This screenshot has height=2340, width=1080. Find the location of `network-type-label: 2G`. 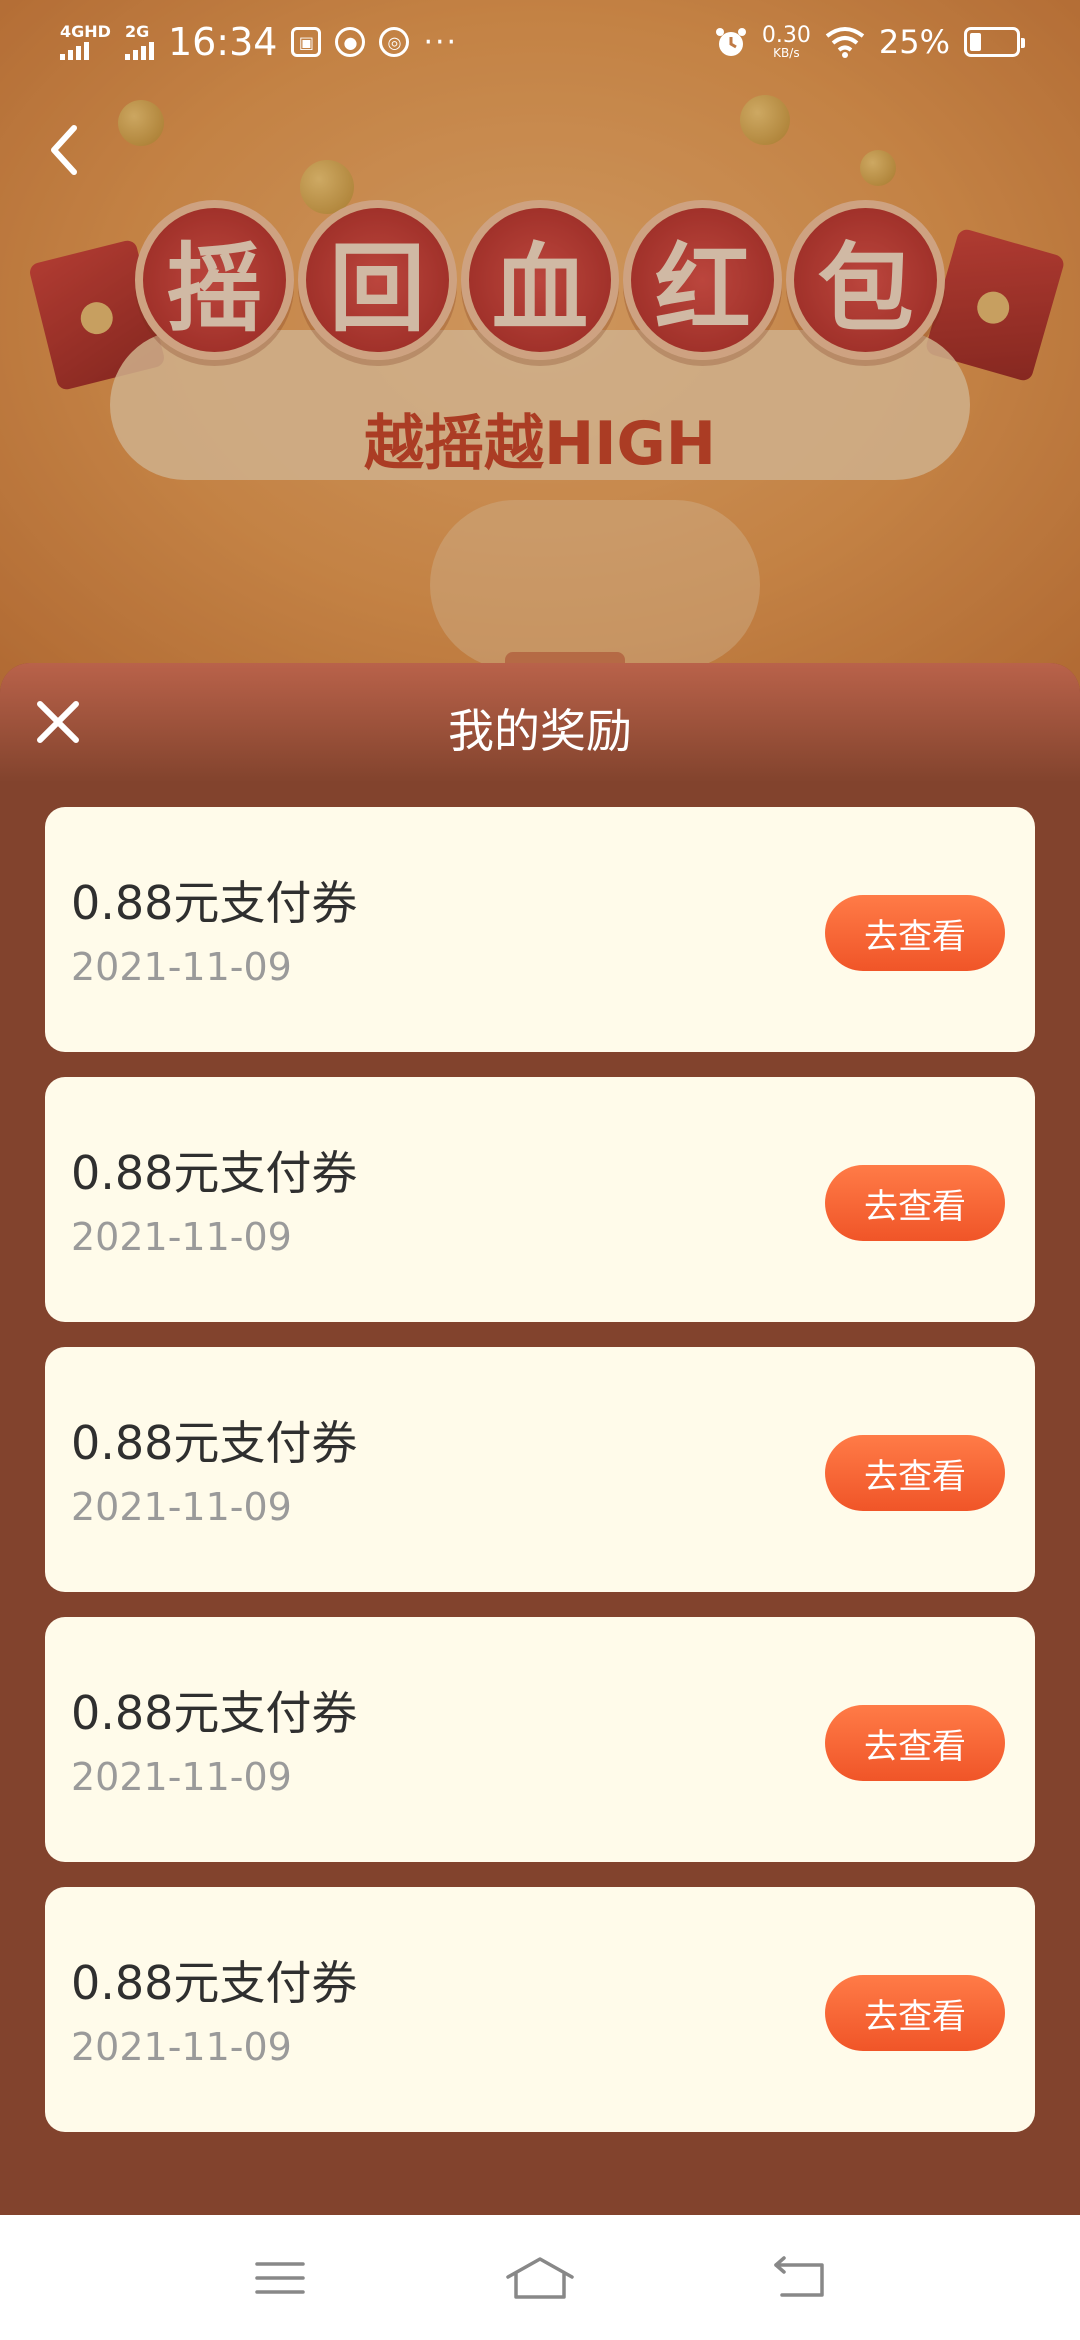

network-type-label: 2G is located at coordinates (137, 31).